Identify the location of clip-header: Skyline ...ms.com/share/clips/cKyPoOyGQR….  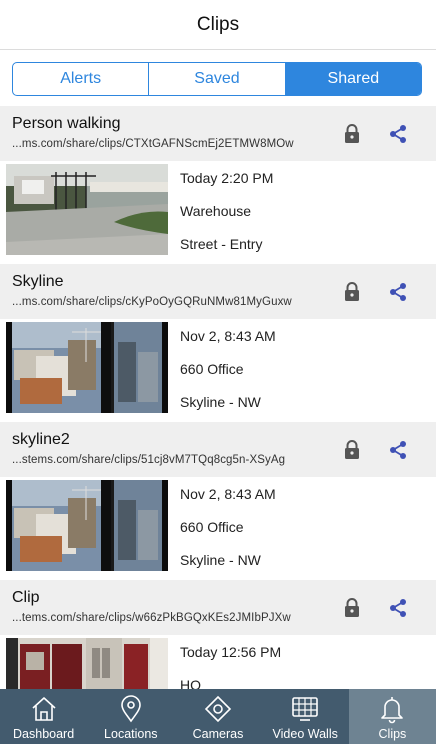
(218, 291).